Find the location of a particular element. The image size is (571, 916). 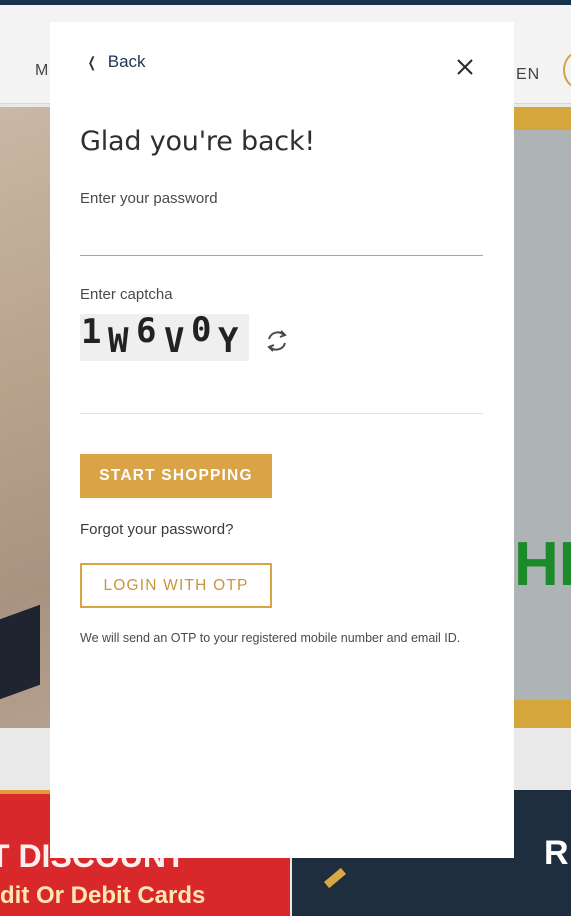

hero-side-panel-inner is located at coordinates (542, 415).